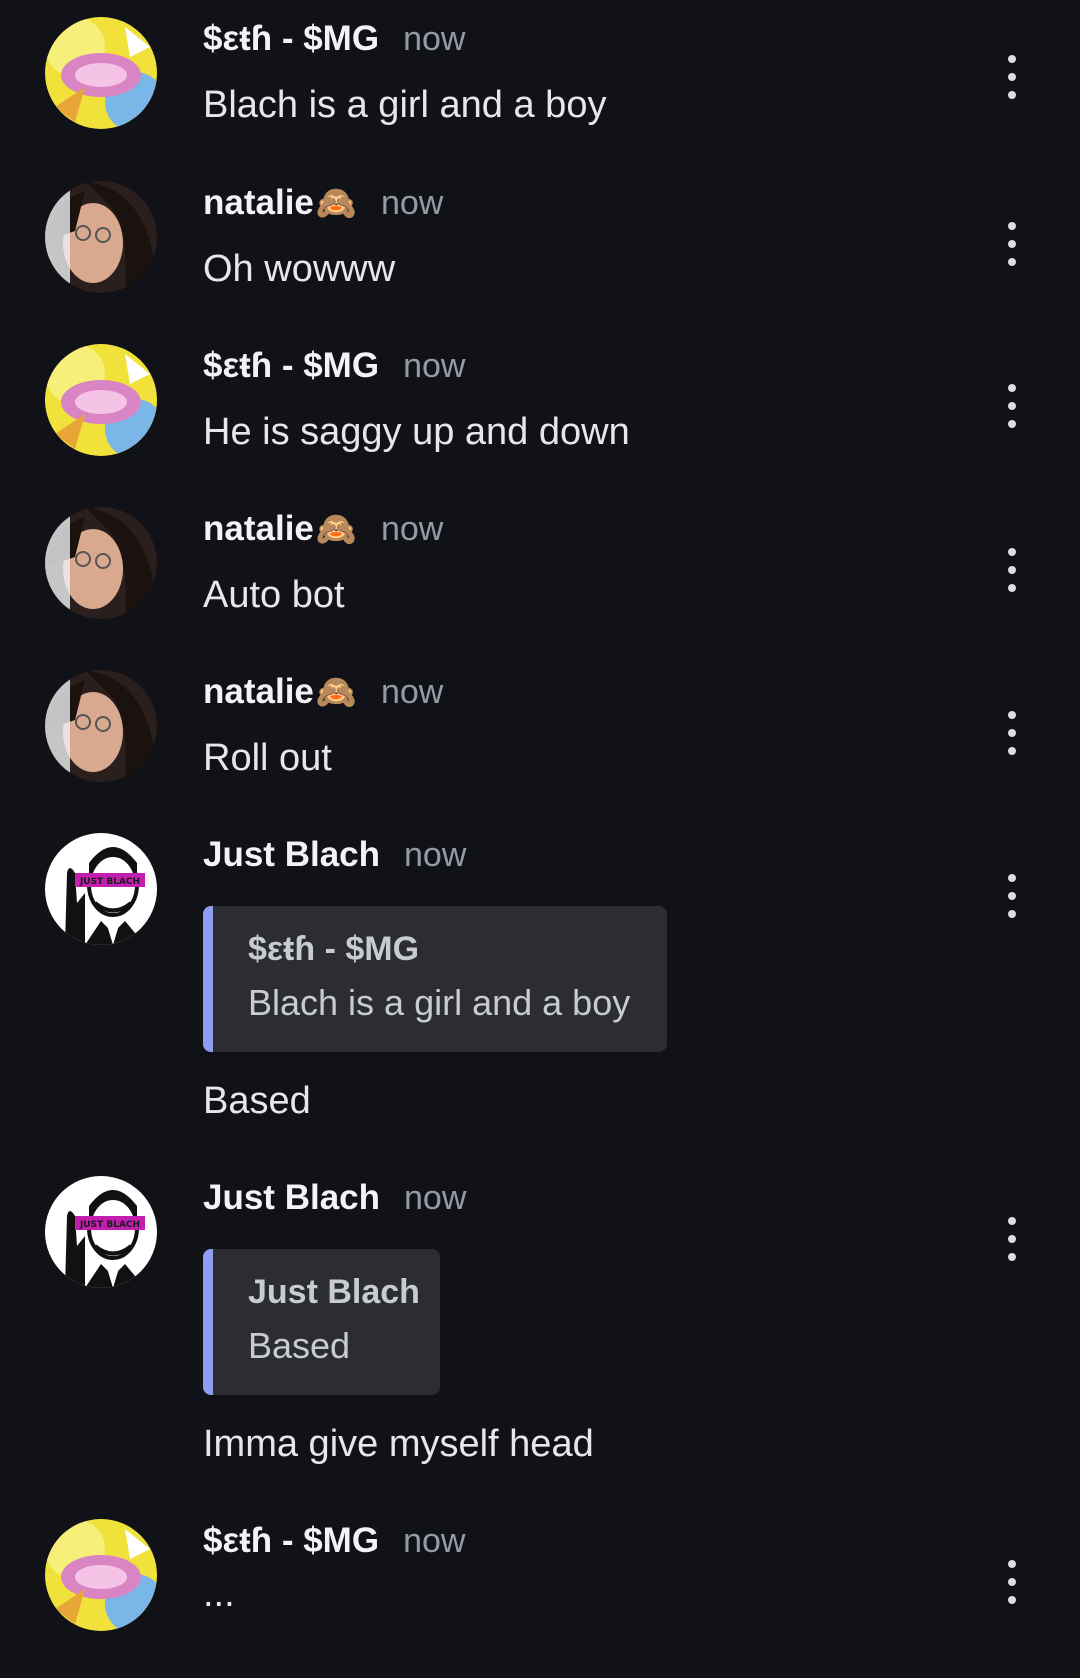  Describe the element at coordinates (274, 595) in the screenshot. I see `message-text: Auto bot` at that location.